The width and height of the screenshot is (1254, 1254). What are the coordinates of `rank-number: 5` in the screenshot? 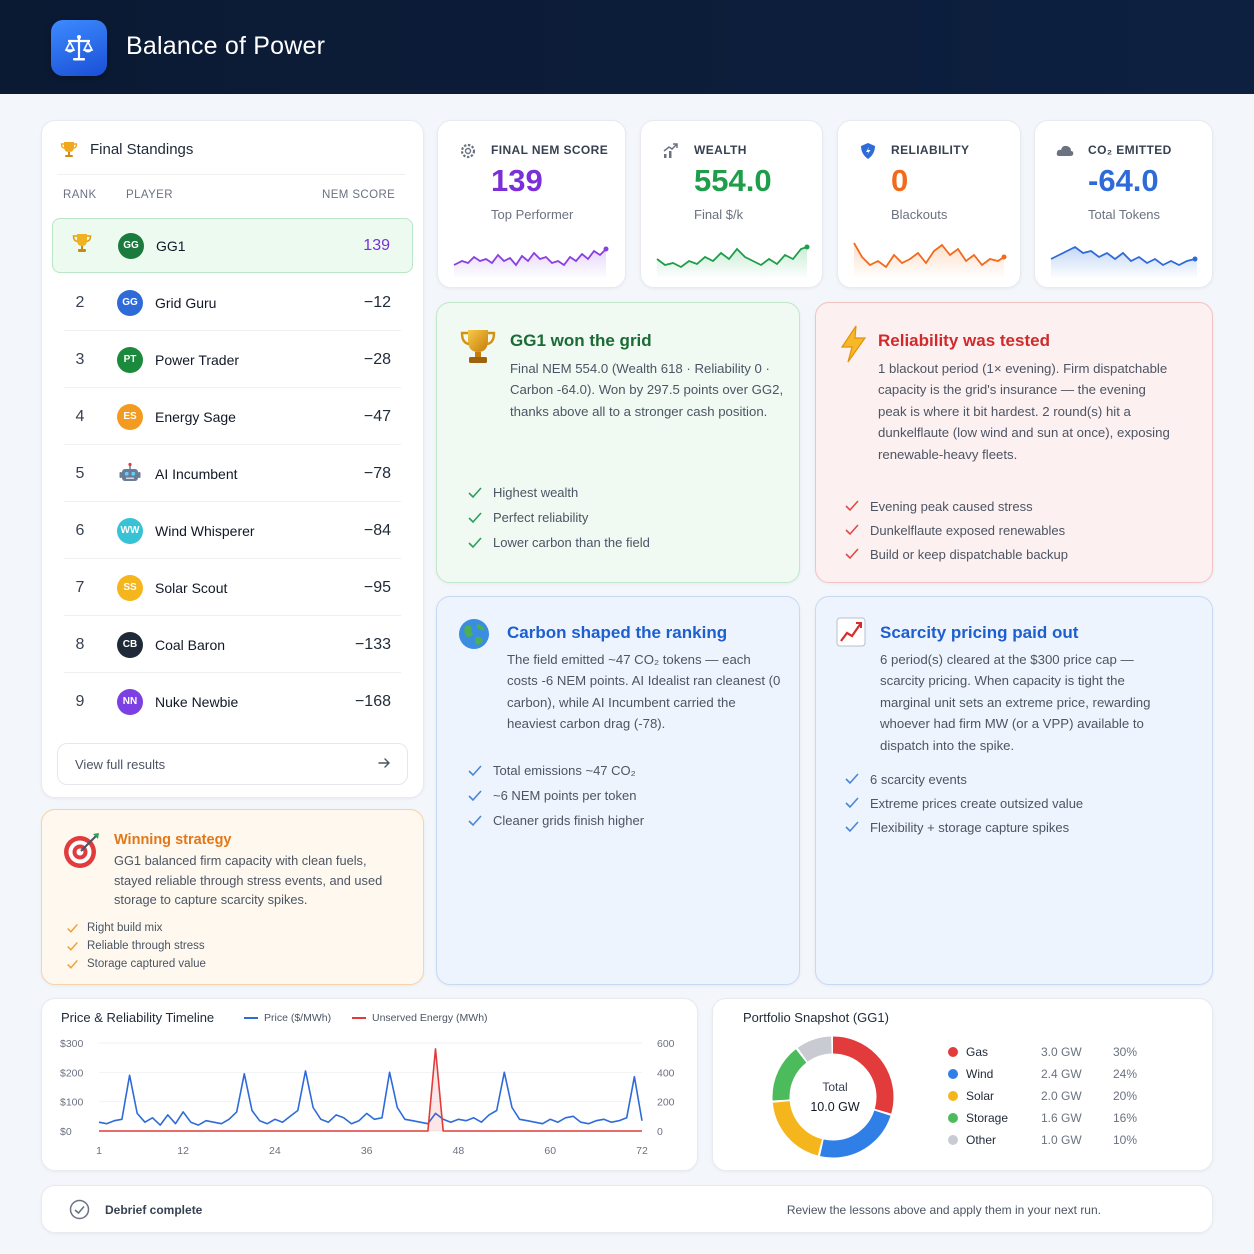 It's located at (80, 473).